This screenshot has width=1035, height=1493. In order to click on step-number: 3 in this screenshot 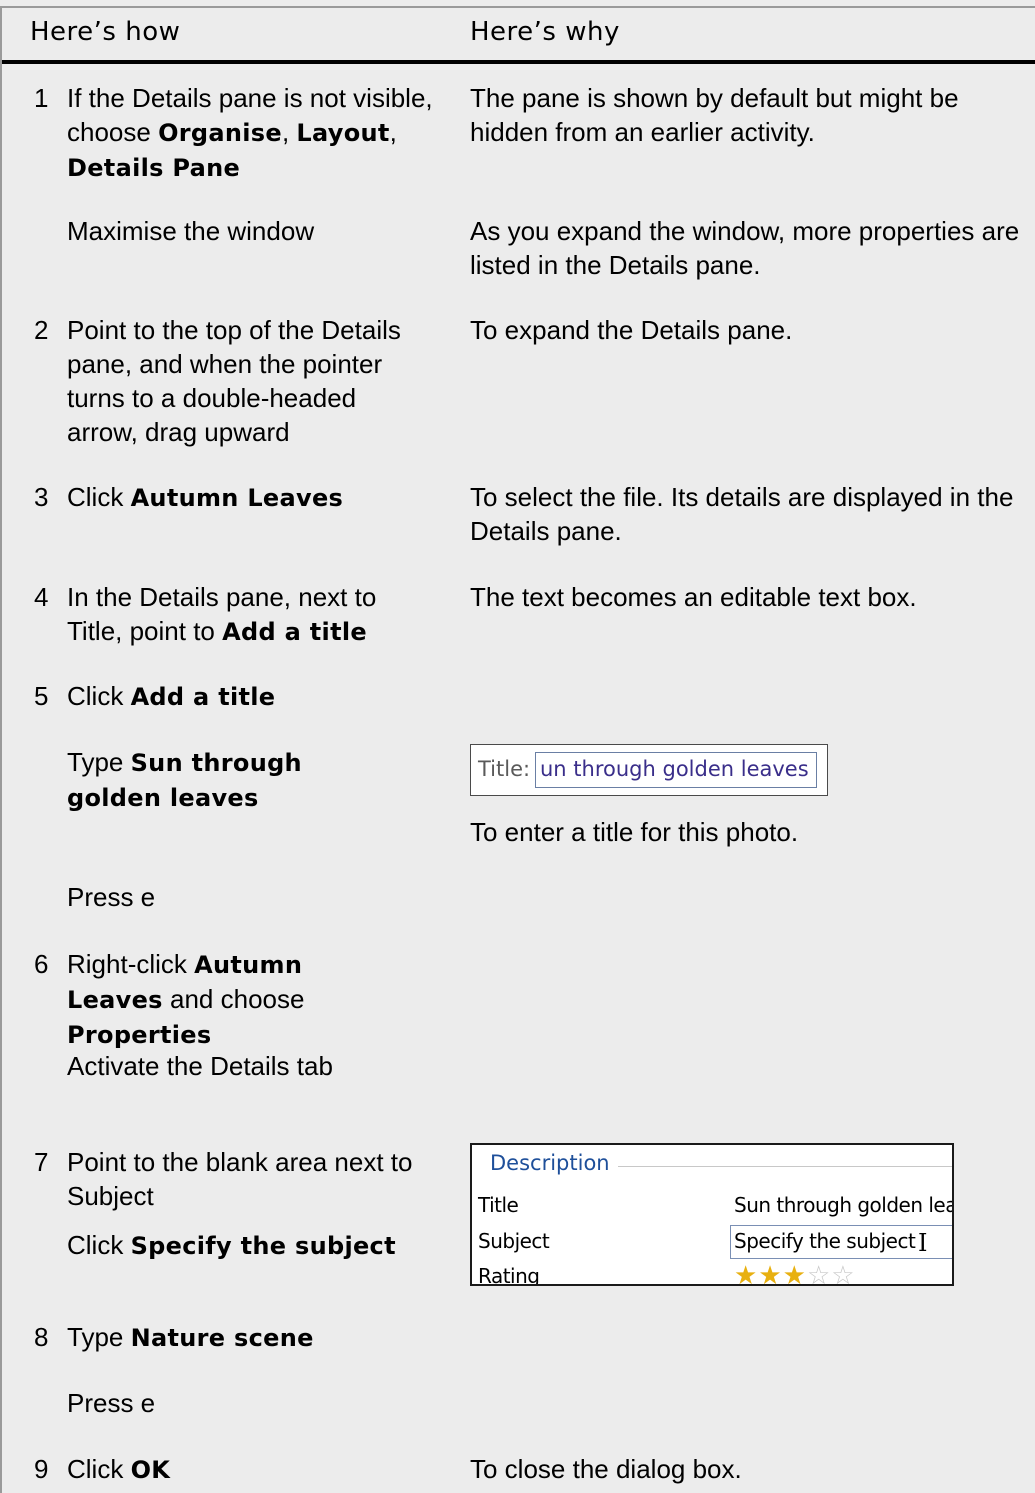, I will do `click(41, 497)`.